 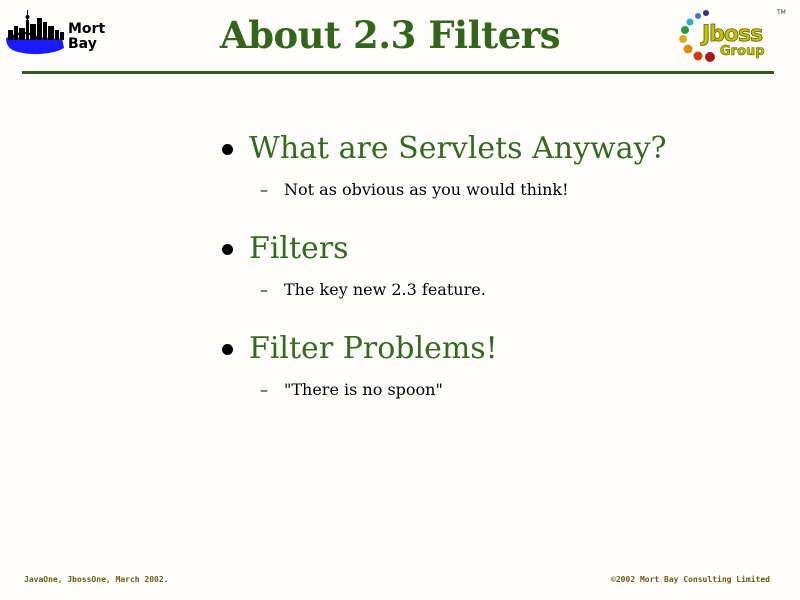 I want to click on bullet-text: What are Servlets Anyway?, so click(x=458, y=148).